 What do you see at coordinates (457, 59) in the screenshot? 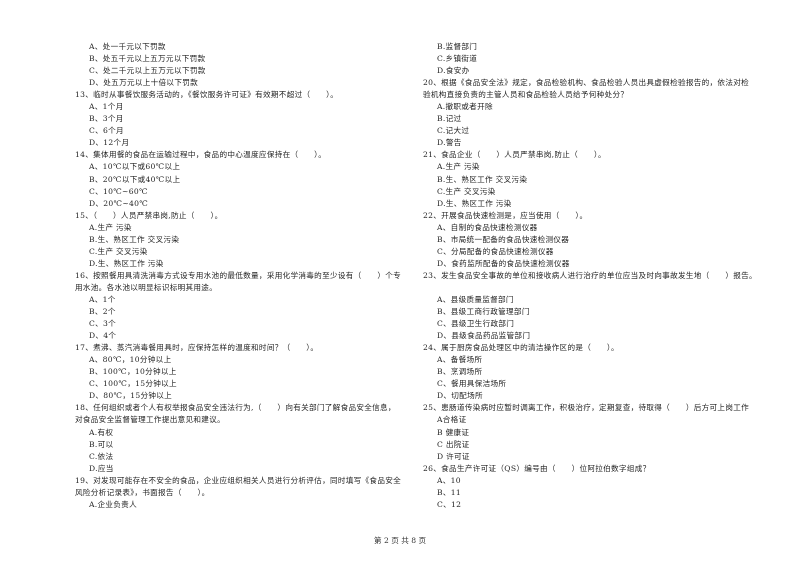
I see `answer-option: C.乡镇街道` at bounding box center [457, 59].